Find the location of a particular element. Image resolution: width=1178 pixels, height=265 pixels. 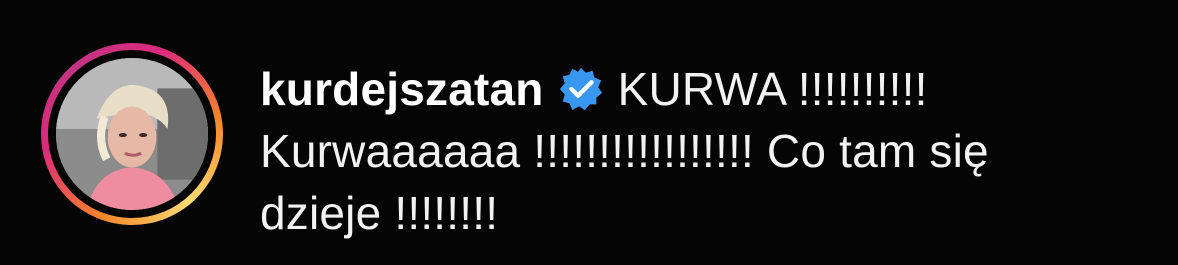

avatar is located at coordinates (132, 134).